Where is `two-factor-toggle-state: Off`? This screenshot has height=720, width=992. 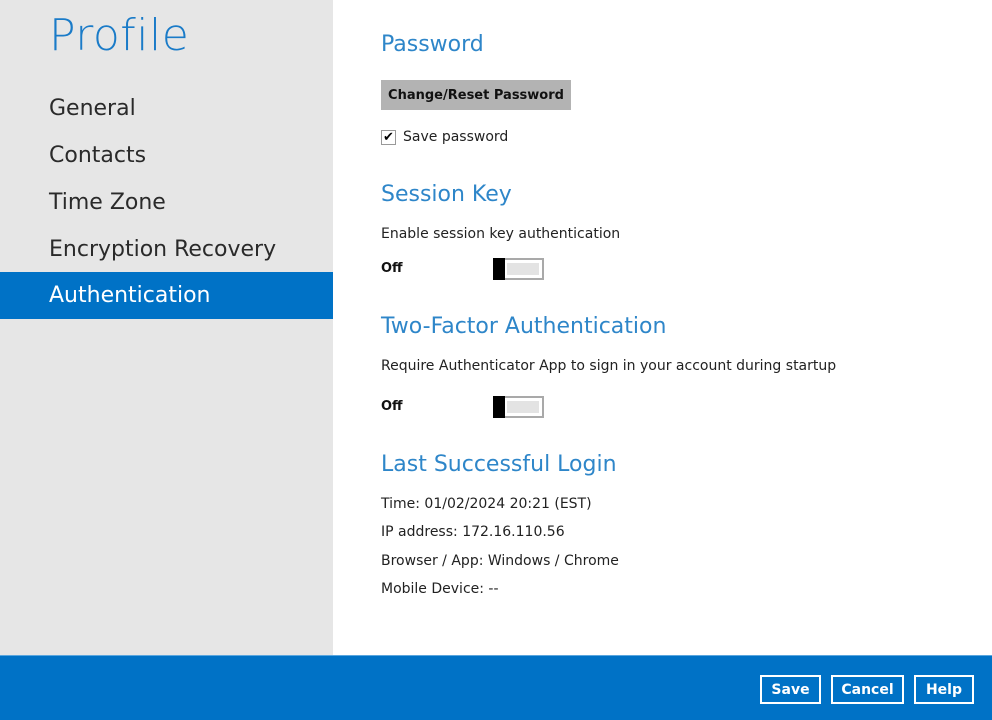
two-factor-toggle-state: Off is located at coordinates (392, 406).